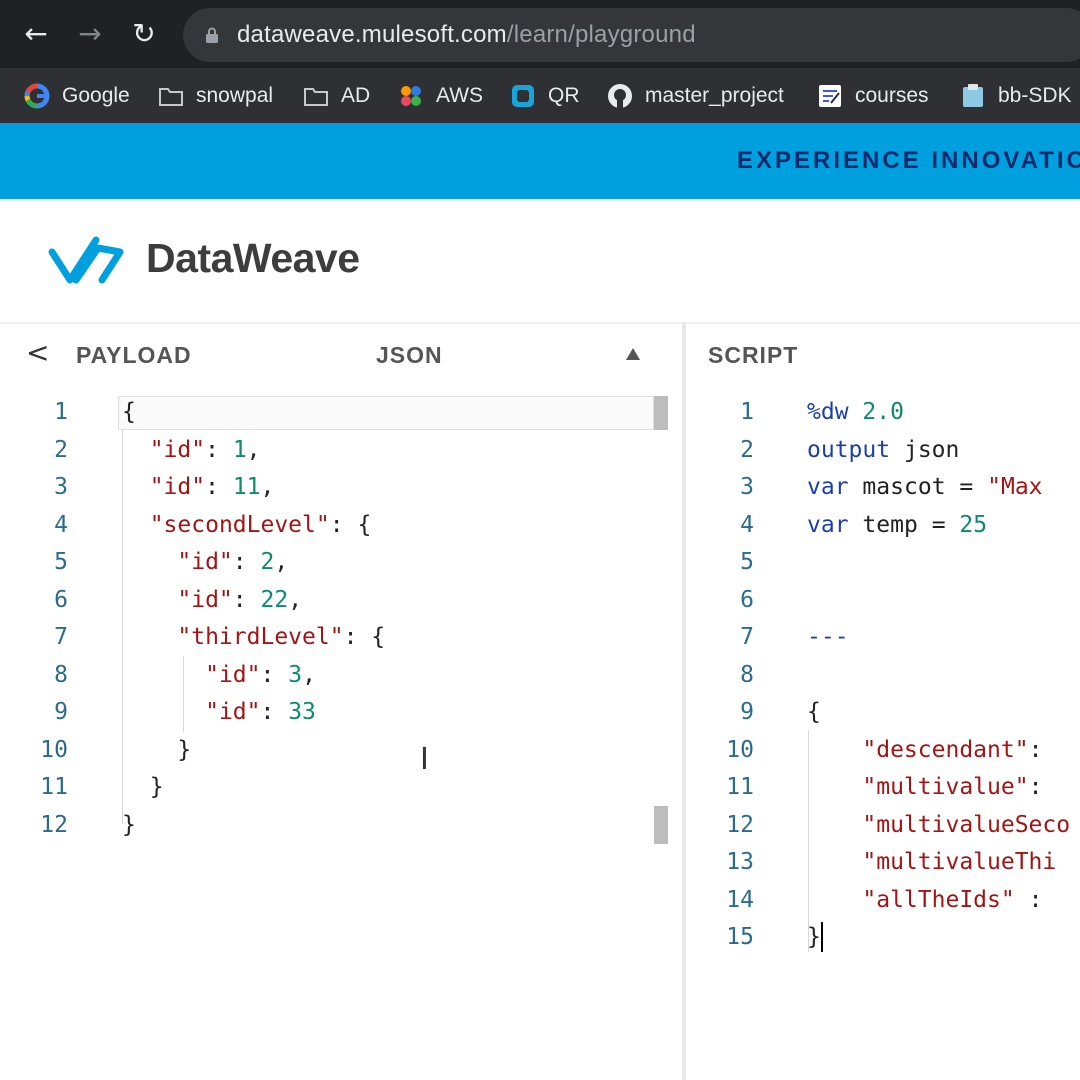  Describe the element at coordinates (219, 713) in the screenshot. I see `code-line: "id": 33` at that location.